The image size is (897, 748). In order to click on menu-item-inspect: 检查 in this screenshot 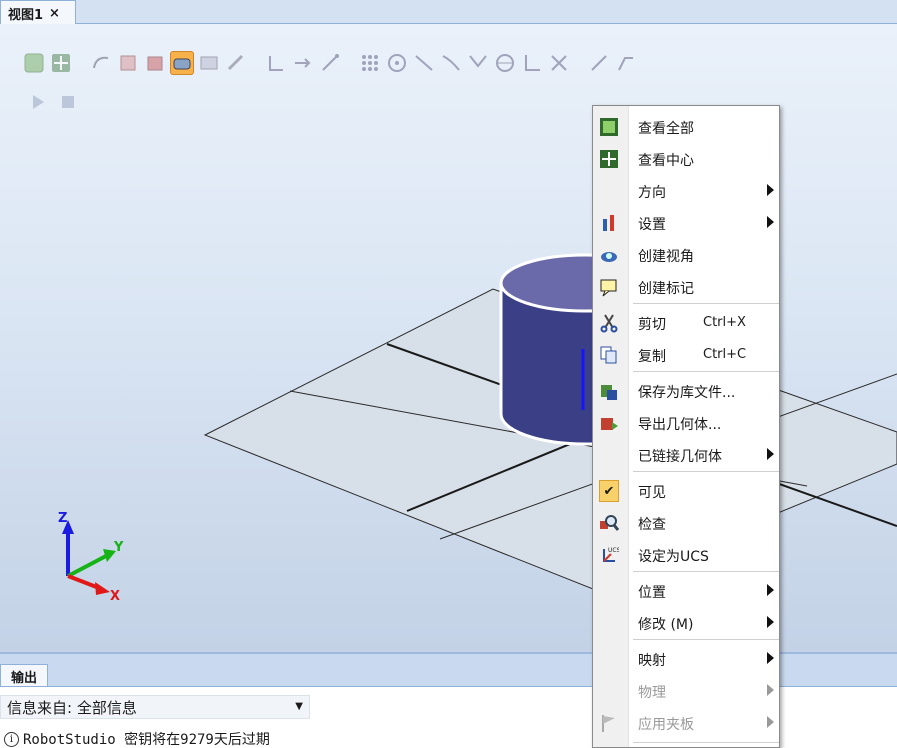, I will do `click(686, 522)`.